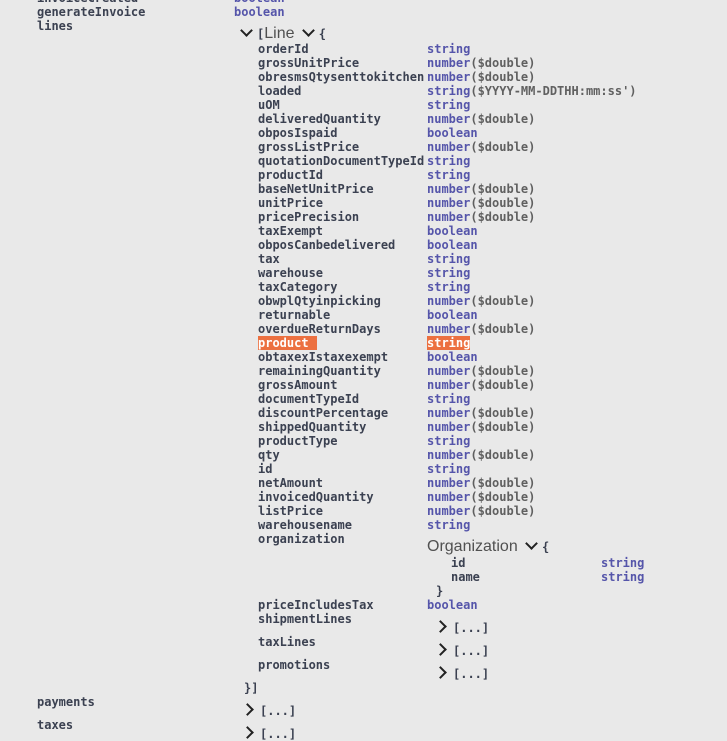 The image size is (727, 741). Describe the element at coordinates (251, 688) in the screenshot. I see `close-brace: }]` at that location.